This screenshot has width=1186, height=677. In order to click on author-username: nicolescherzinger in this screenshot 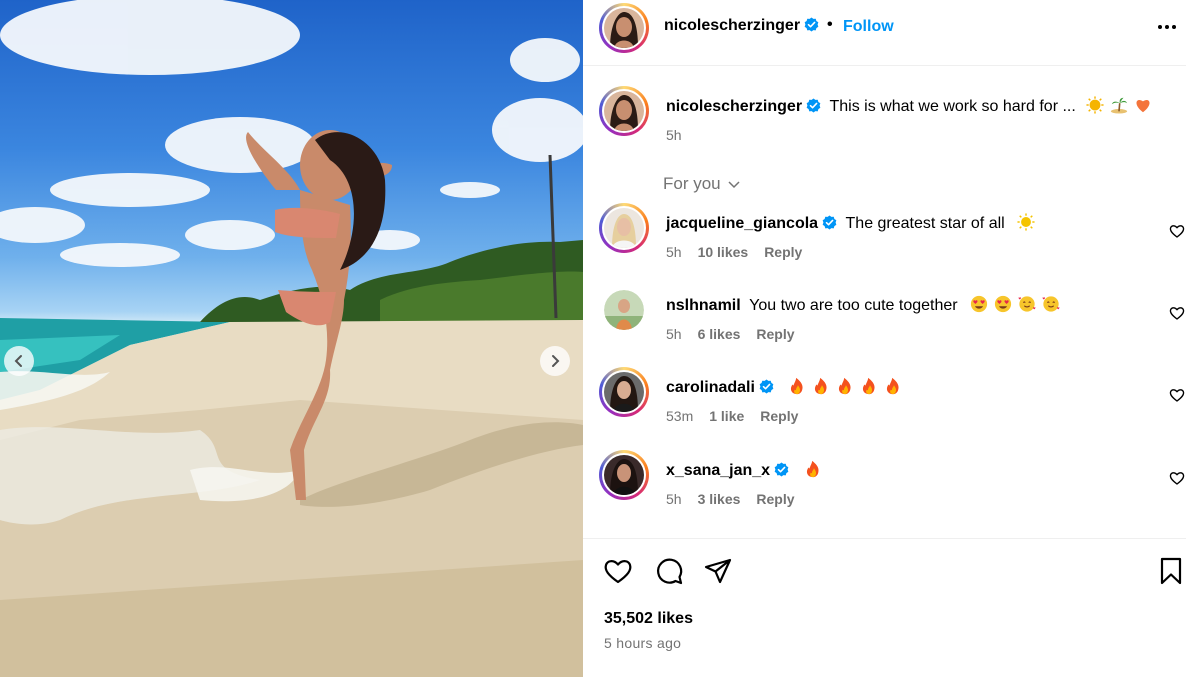, I will do `click(741, 26)`.